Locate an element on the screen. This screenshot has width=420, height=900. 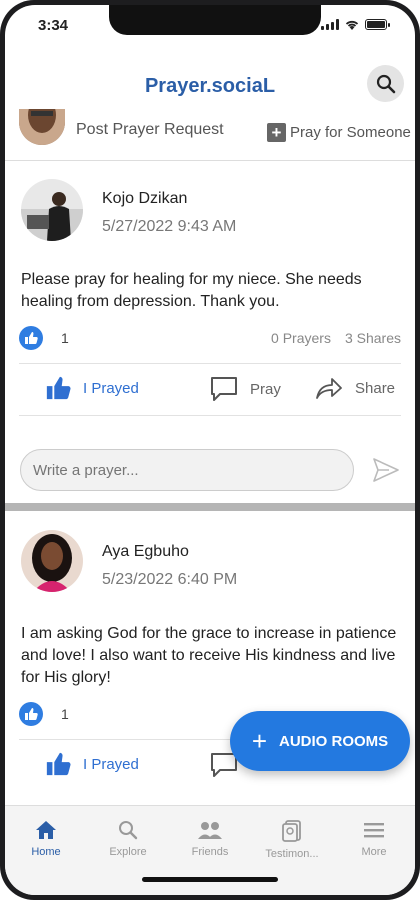
pray-button: Pray is located at coordinates (245, 389).